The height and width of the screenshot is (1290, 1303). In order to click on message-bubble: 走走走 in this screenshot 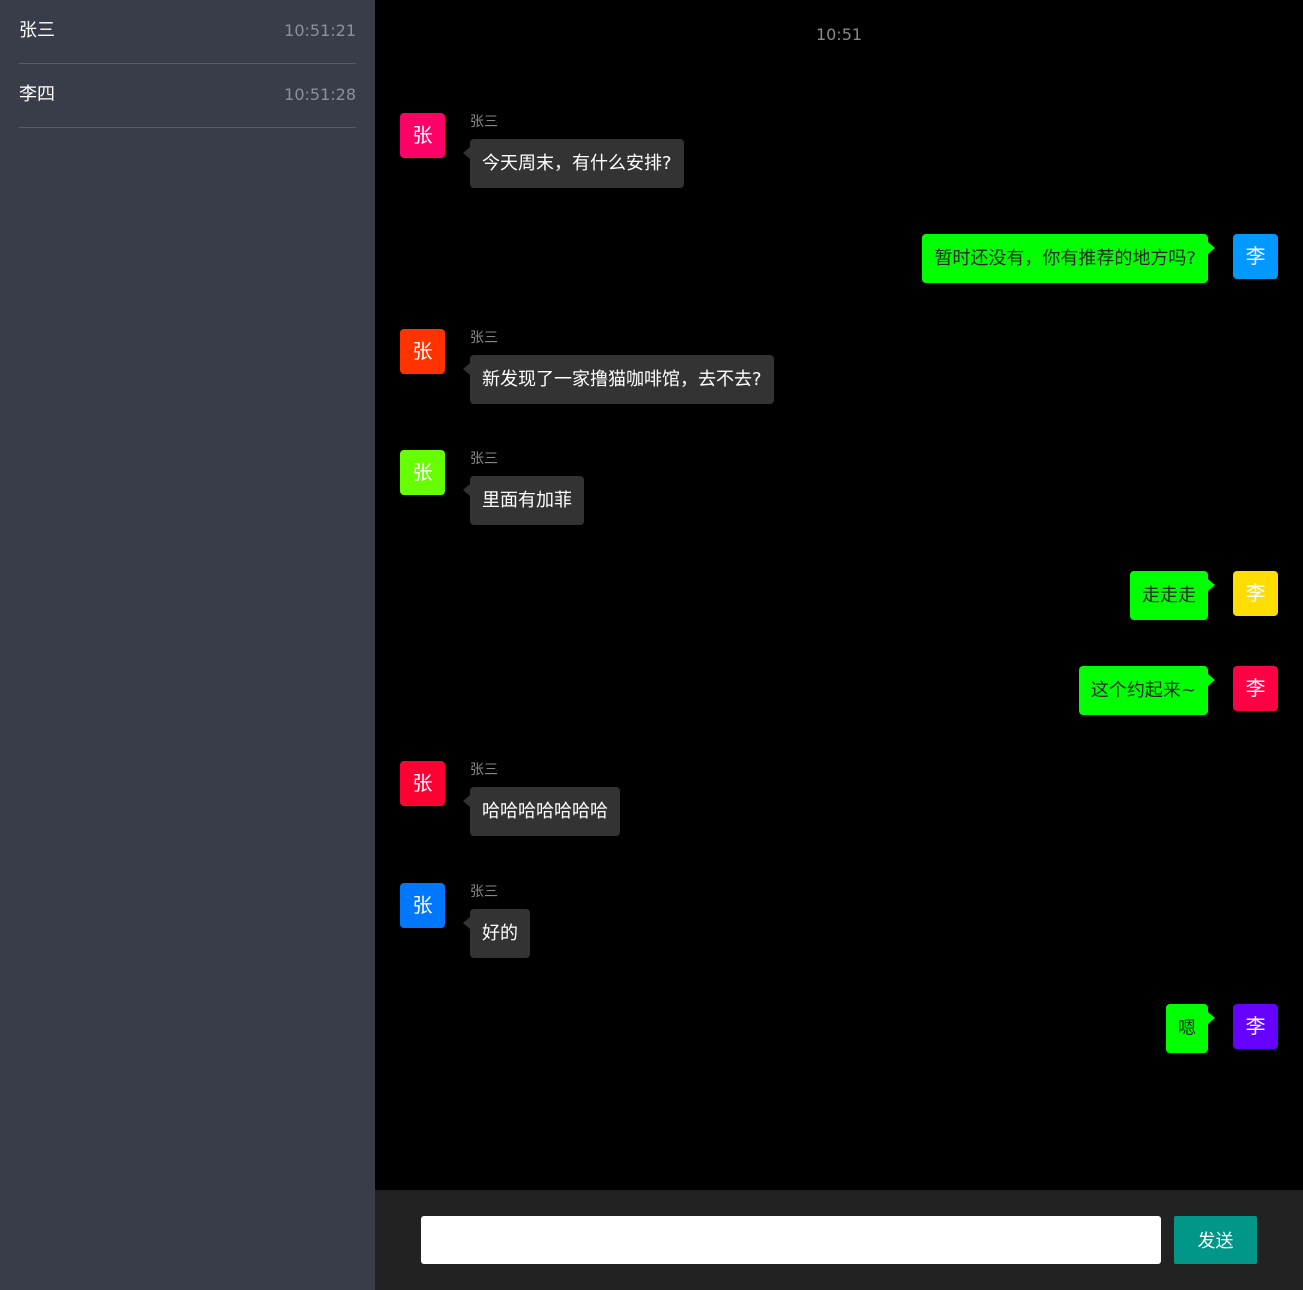, I will do `click(1172, 595)`.